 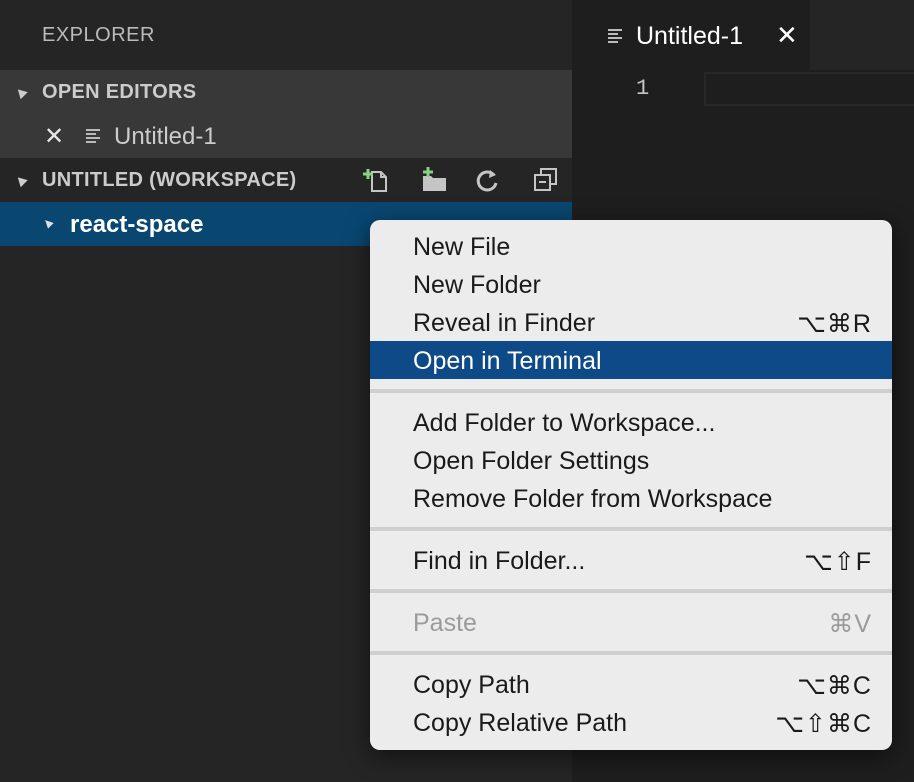 I want to click on menu-item-shortcut: ⌘V, so click(x=850, y=624).